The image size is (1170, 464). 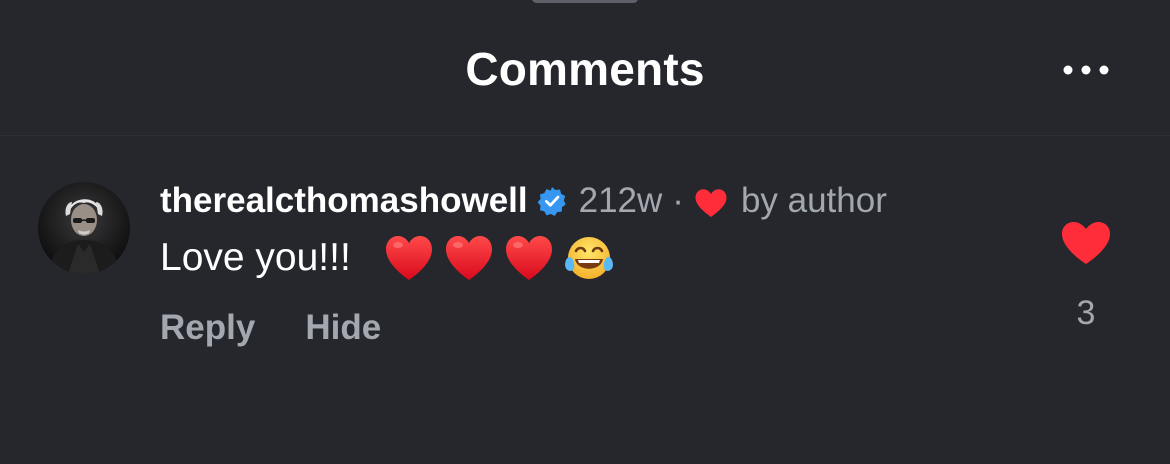 What do you see at coordinates (589, 258) in the screenshot?
I see `face-with-tears-of-joy-emoji-icon` at bounding box center [589, 258].